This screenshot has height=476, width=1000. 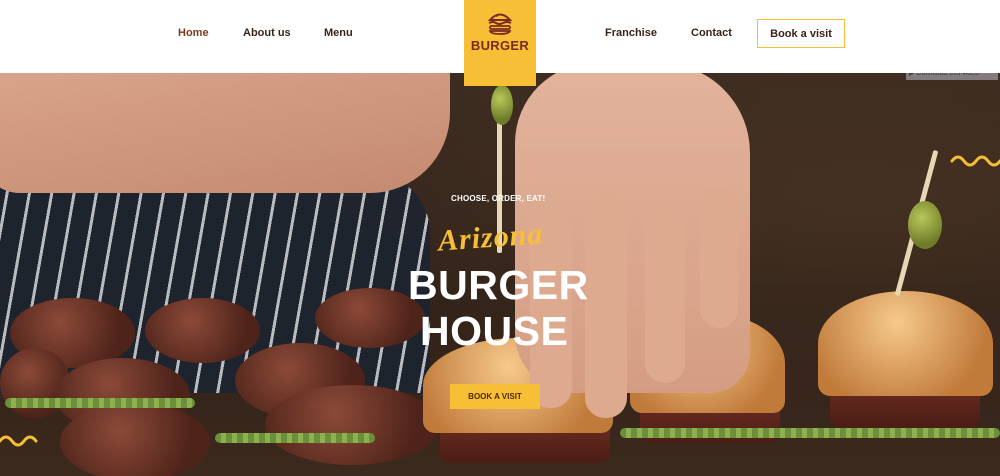 What do you see at coordinates (338, 33) in the screenshot?
I see `nav-menu: Menu` at bounding box center [338, 33].